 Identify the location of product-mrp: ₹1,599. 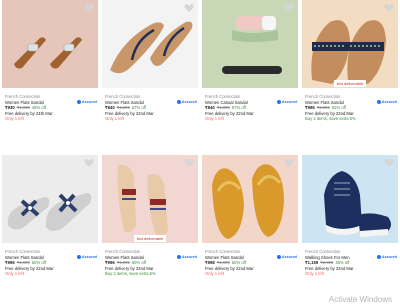
(123, 108).